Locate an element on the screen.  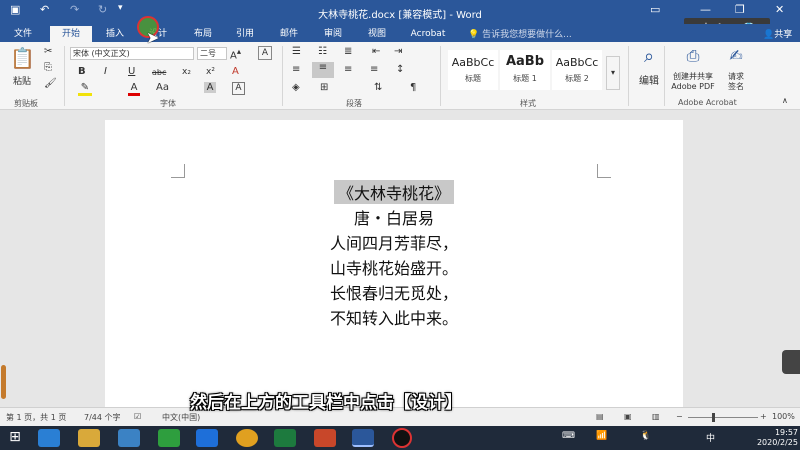
style-title: AaBbCc 标题 is located at coordinates (473, 70).